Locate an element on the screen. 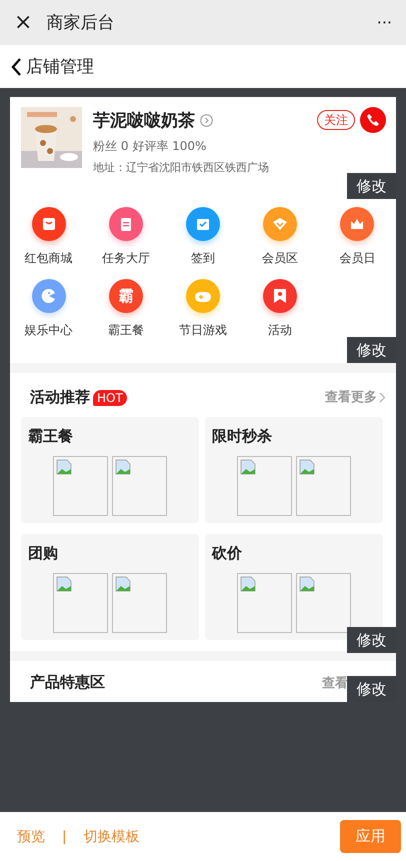  shortcut-label: 活动 is located at coordinates (280, 330).